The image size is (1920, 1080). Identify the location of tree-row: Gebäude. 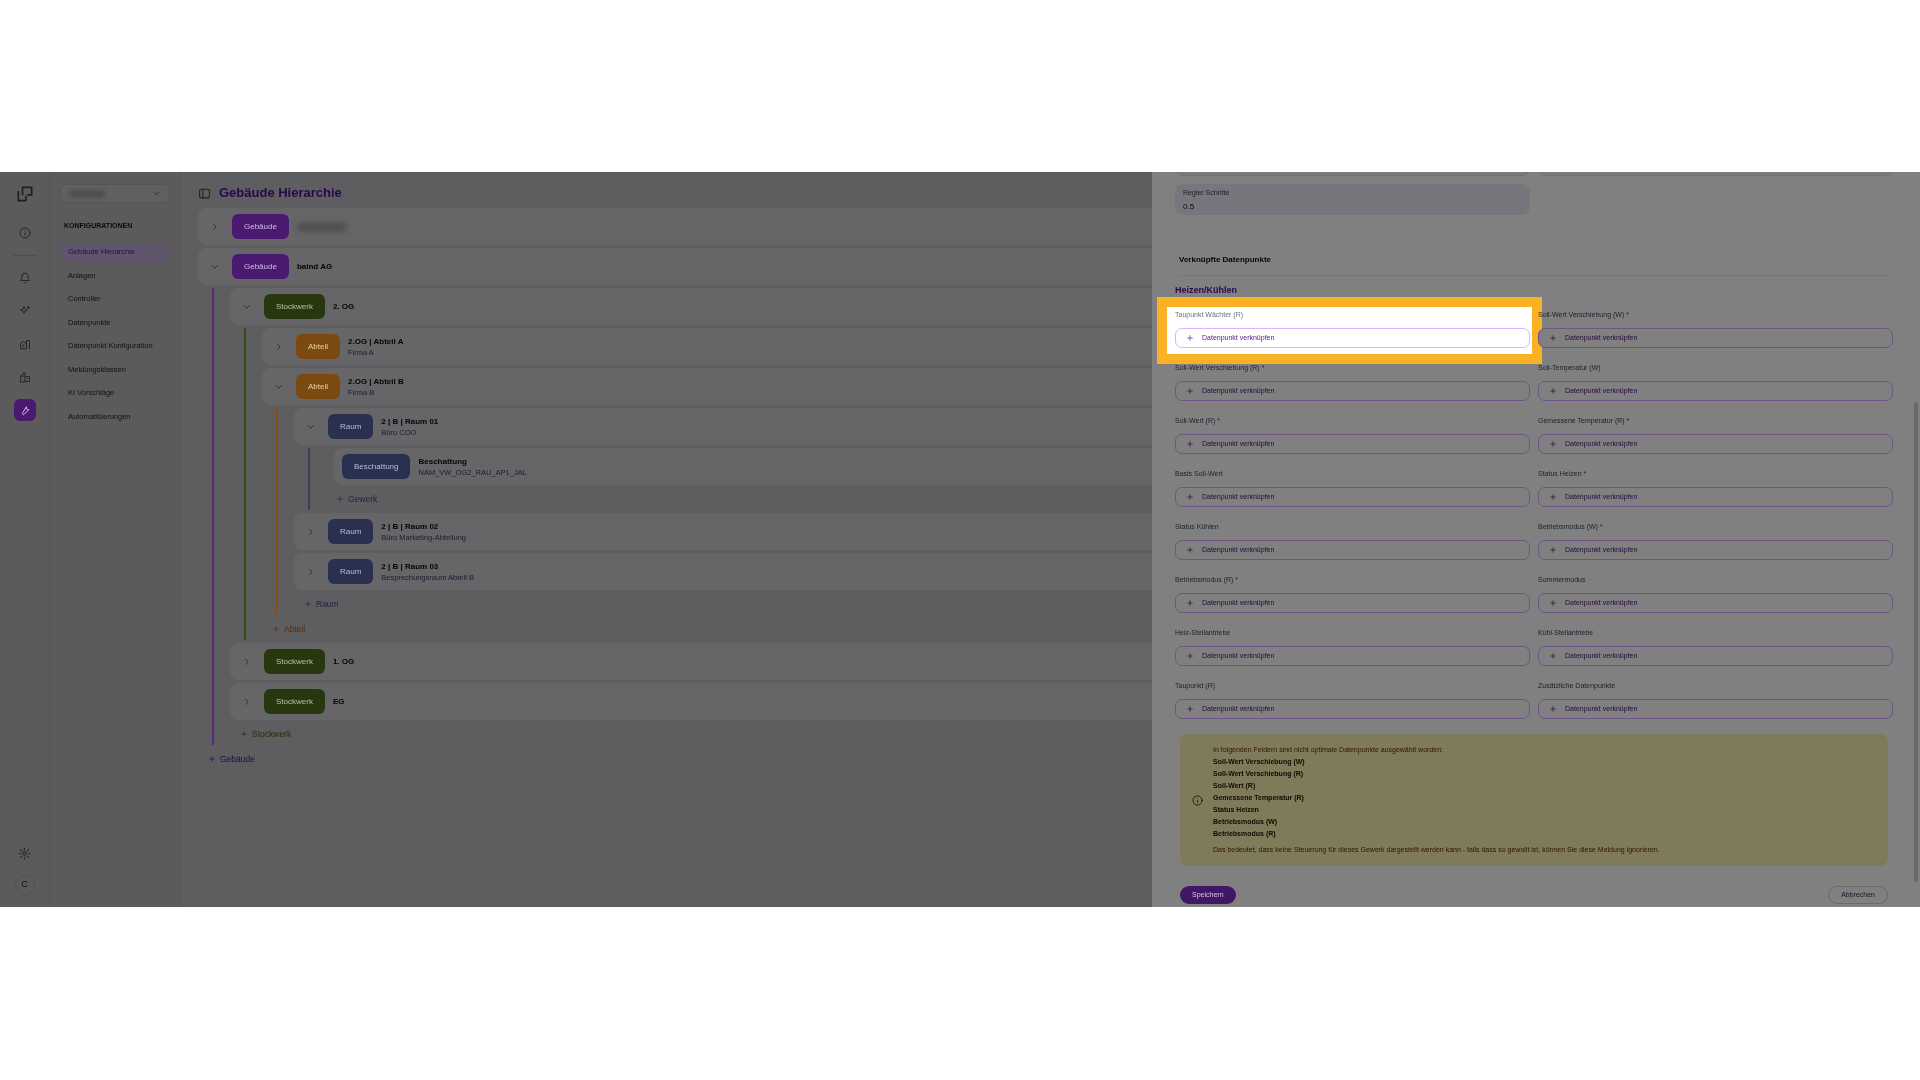
(675, 226).